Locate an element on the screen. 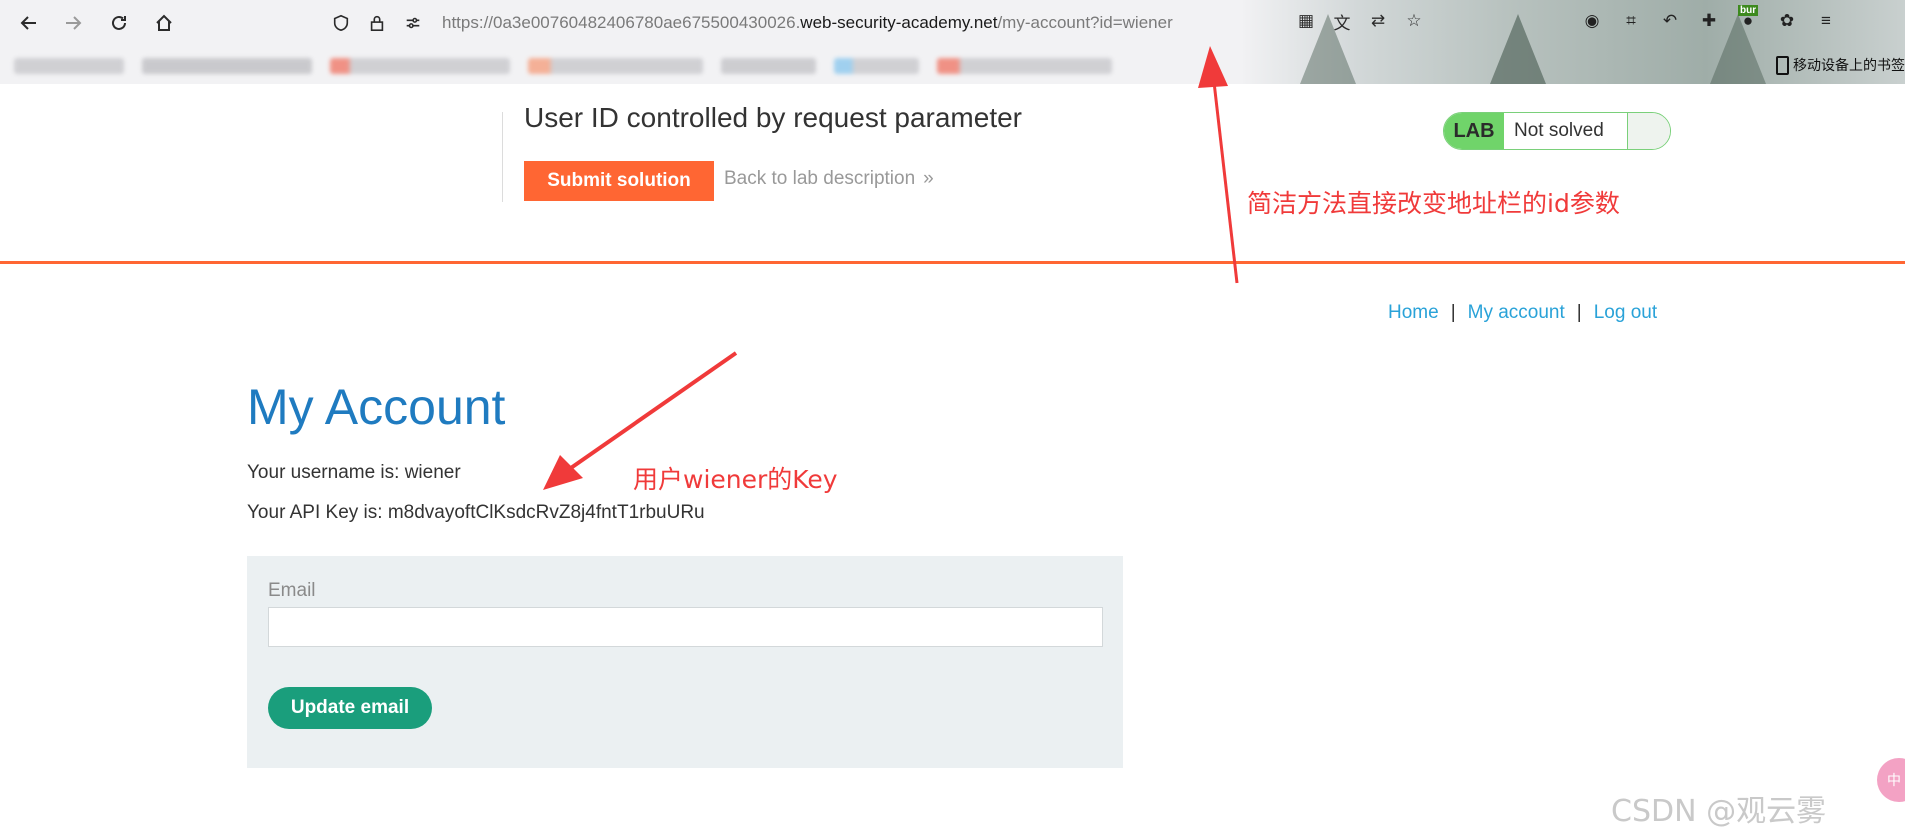 Image resolution: width=1905 pixels, height=840 pixels. forward-arrow-icon is located at coordinates (73, 23).